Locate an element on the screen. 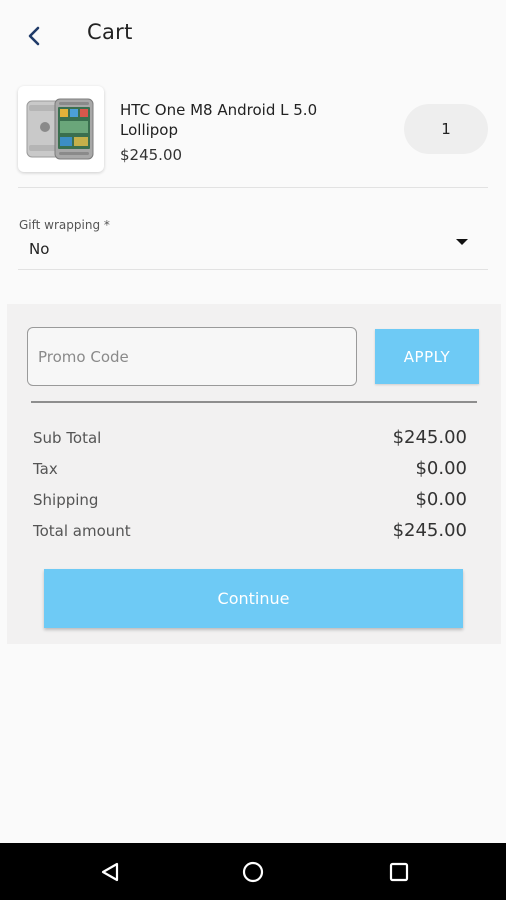 The image size is (506, 900). square-recents-icon is located at coordinates (399, 872).